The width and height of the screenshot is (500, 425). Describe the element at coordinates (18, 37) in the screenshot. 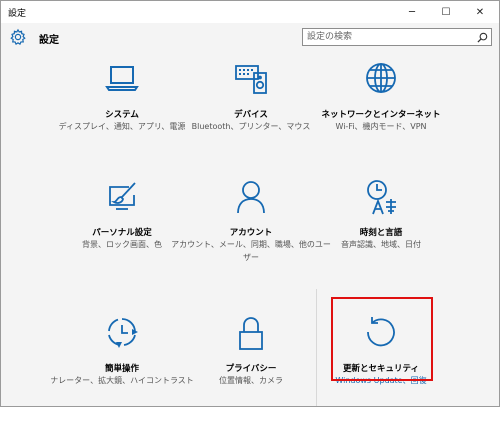

I see `gear-icon` at that location.